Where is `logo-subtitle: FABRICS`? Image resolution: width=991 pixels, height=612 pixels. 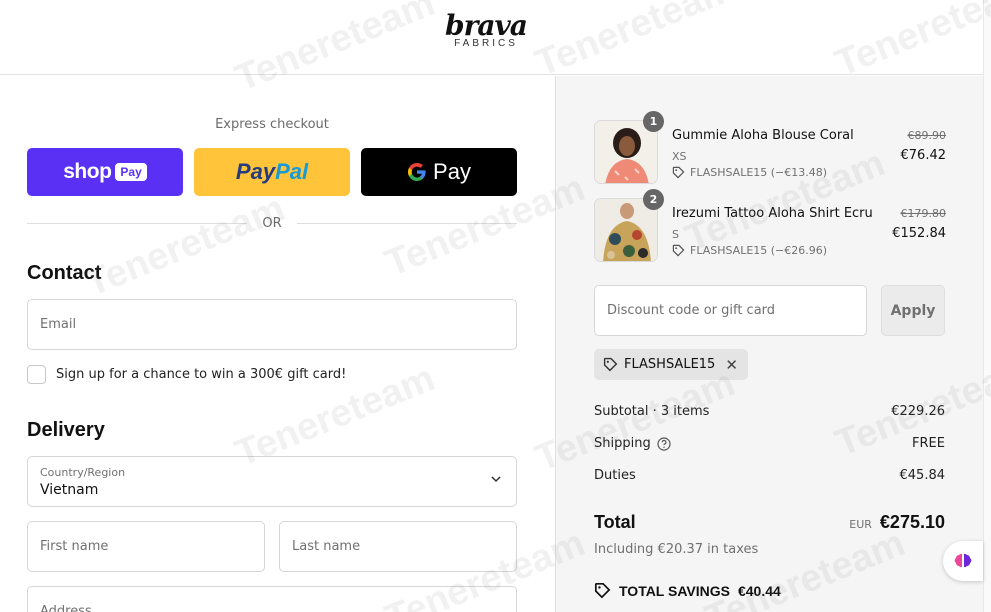
logo-subtitle: FABRICS is located at coordinates (486, 43).